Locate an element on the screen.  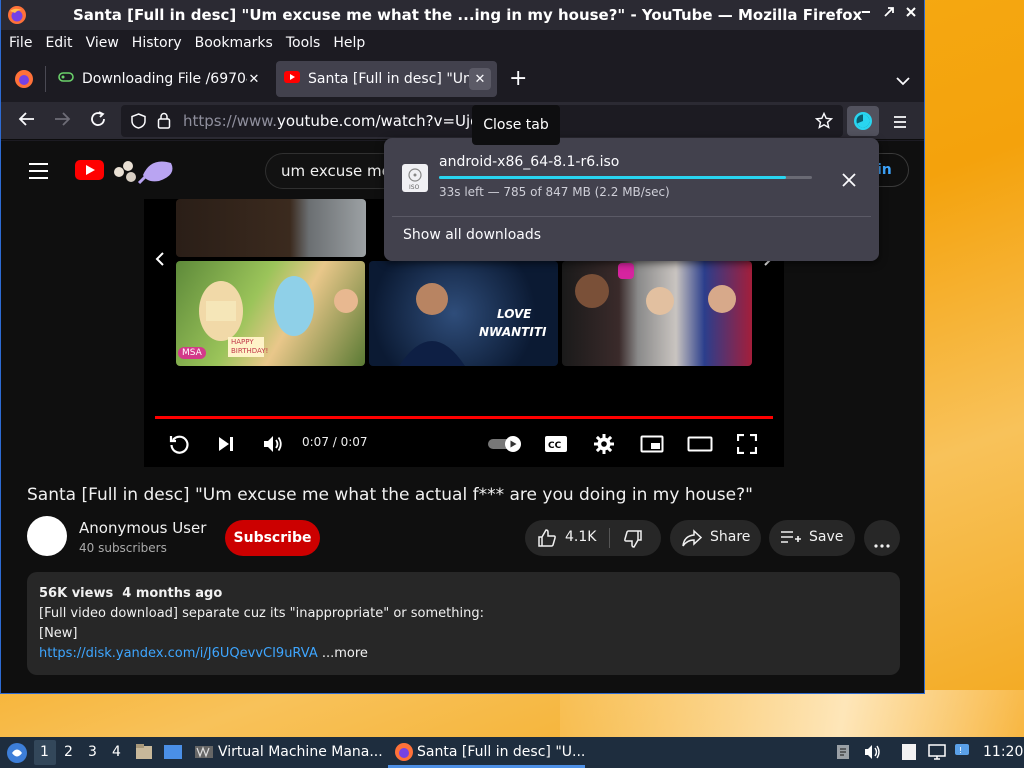
navigation-toolbar: https://www.youtube.com/watch?v=Ujq8I is located at coordinates (462, 121).